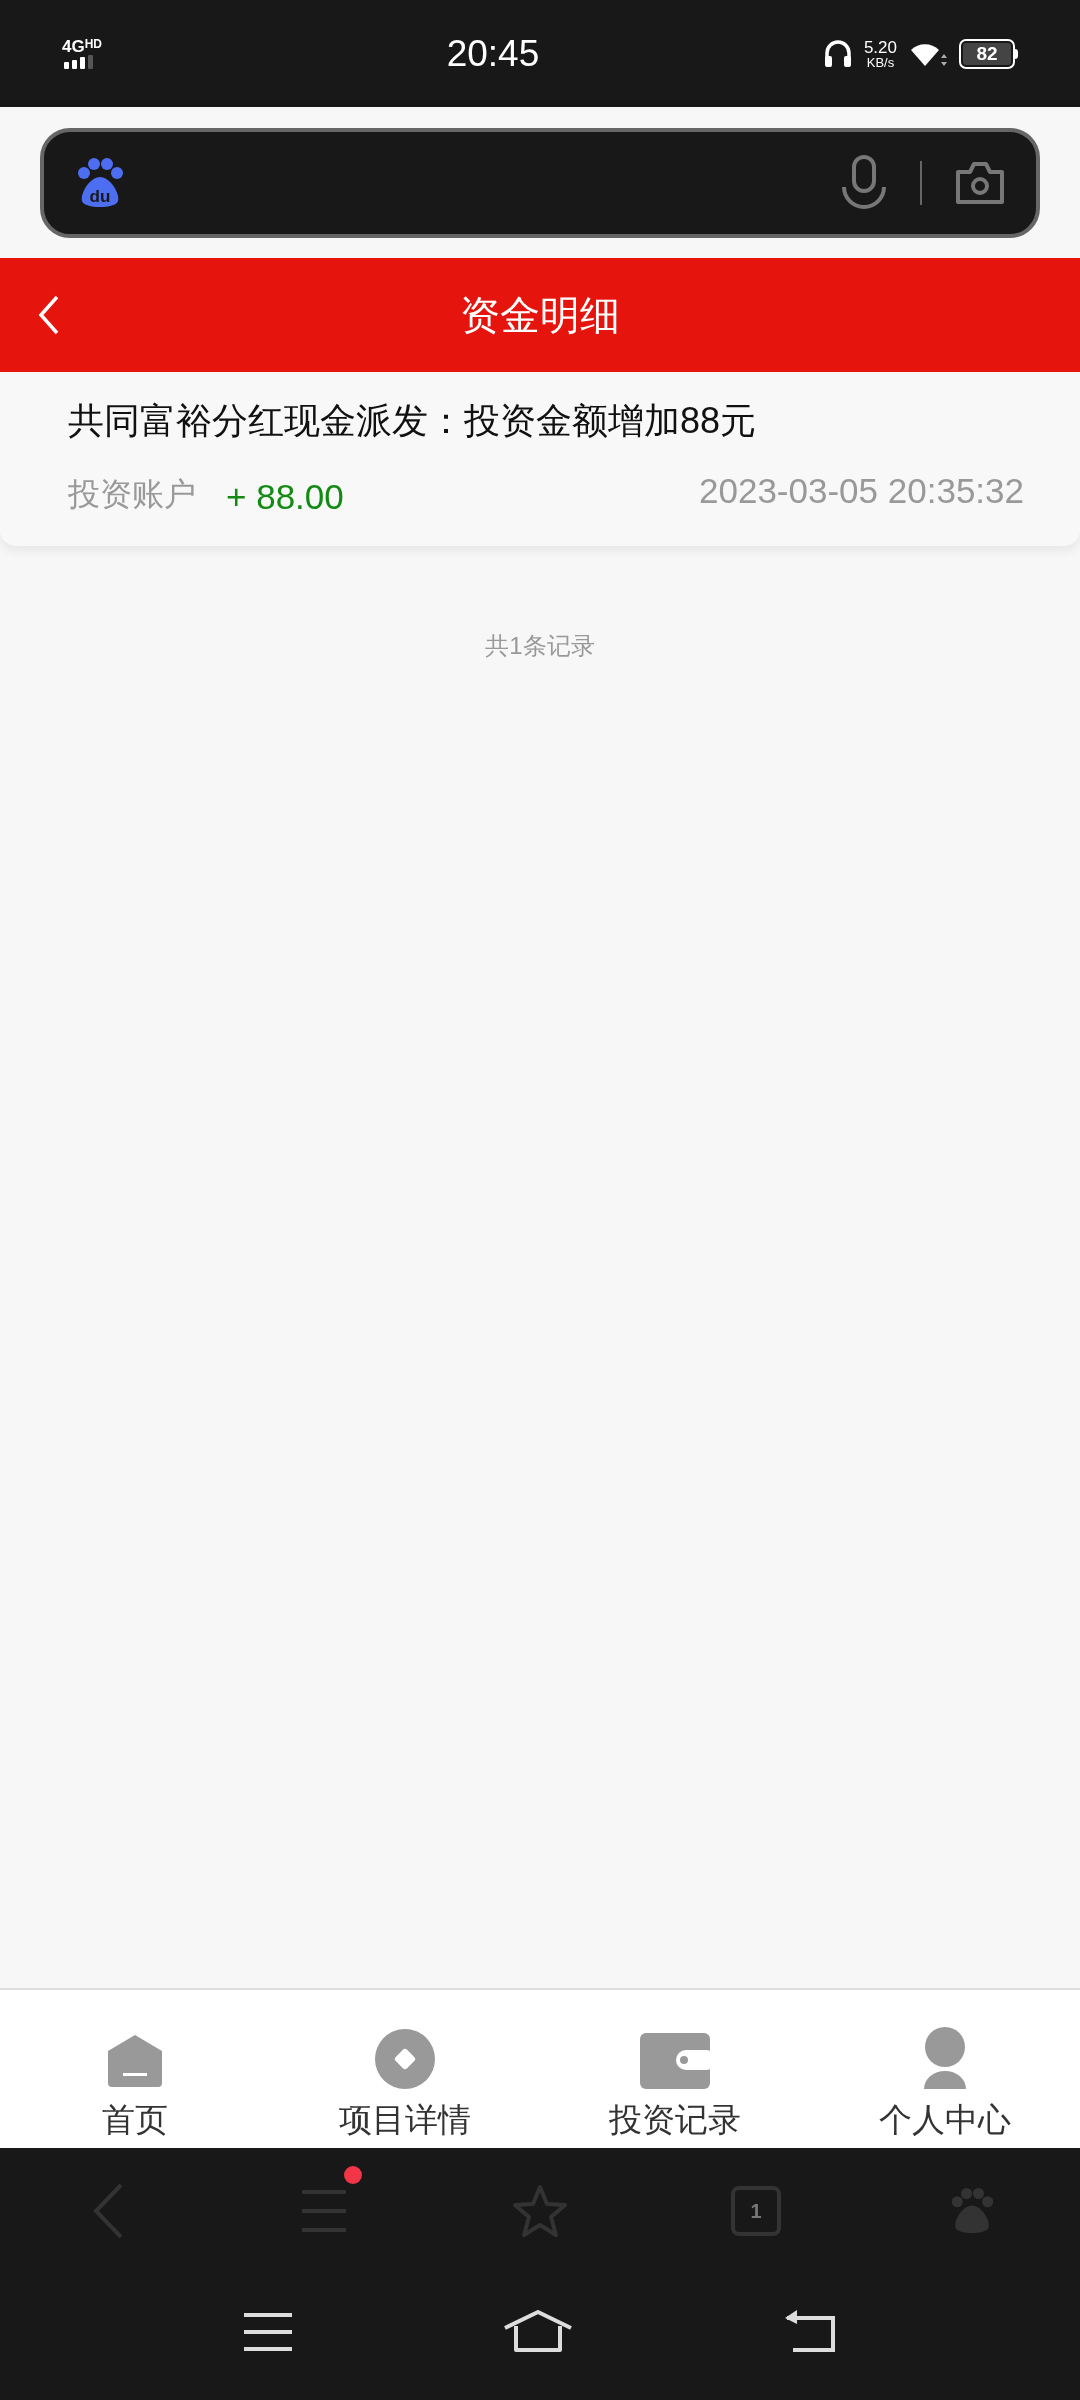 The height and width of the screenshot is (2400, 1080). What do you see at coordinates (135, 2061) in the screenshot?
I see `house-icon` at bounding box center [135, 2061].